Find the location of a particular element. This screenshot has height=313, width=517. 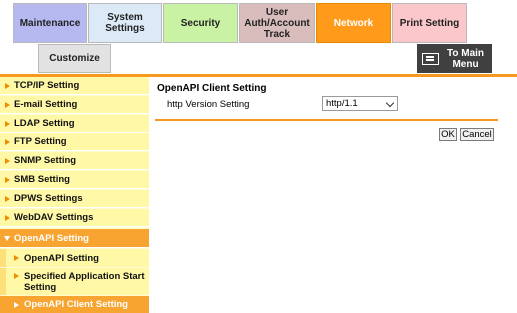

to-main-menu-button: To Main Menu is located at coordinates (454, 58).